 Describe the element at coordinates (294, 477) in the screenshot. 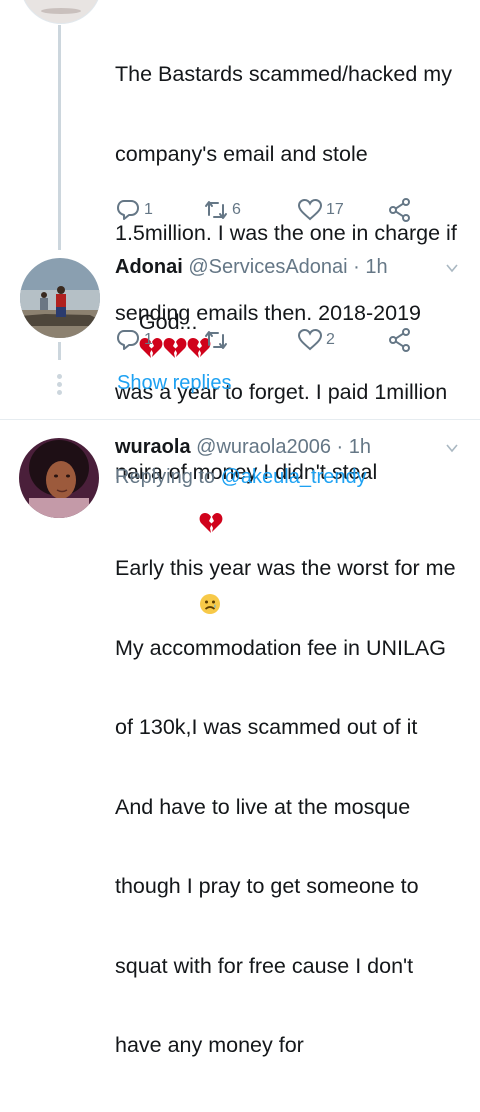

I see `replying-to-link: @akeula_trendy` at that location.